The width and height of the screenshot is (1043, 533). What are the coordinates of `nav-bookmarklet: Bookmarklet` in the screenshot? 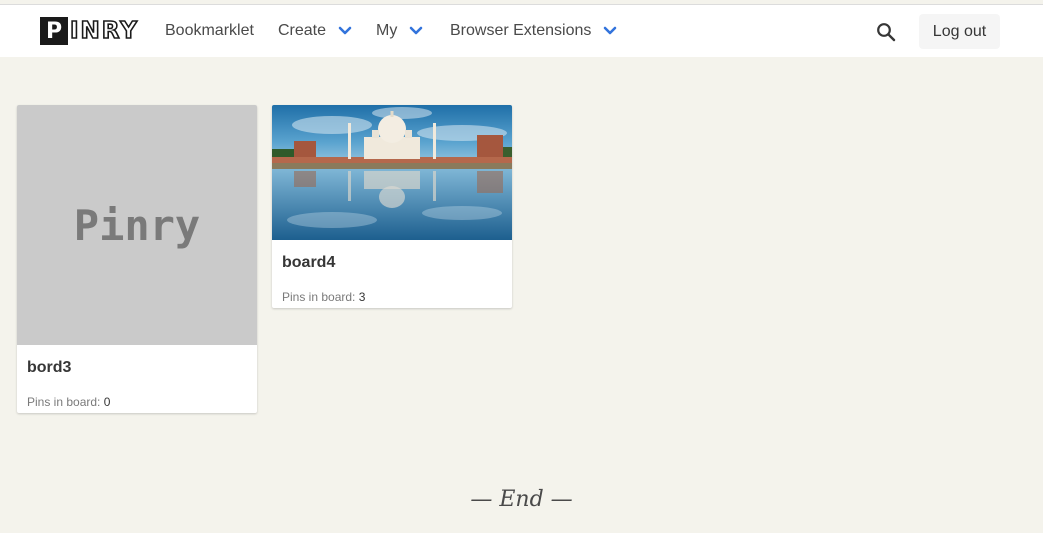 It's located at (209, 31).